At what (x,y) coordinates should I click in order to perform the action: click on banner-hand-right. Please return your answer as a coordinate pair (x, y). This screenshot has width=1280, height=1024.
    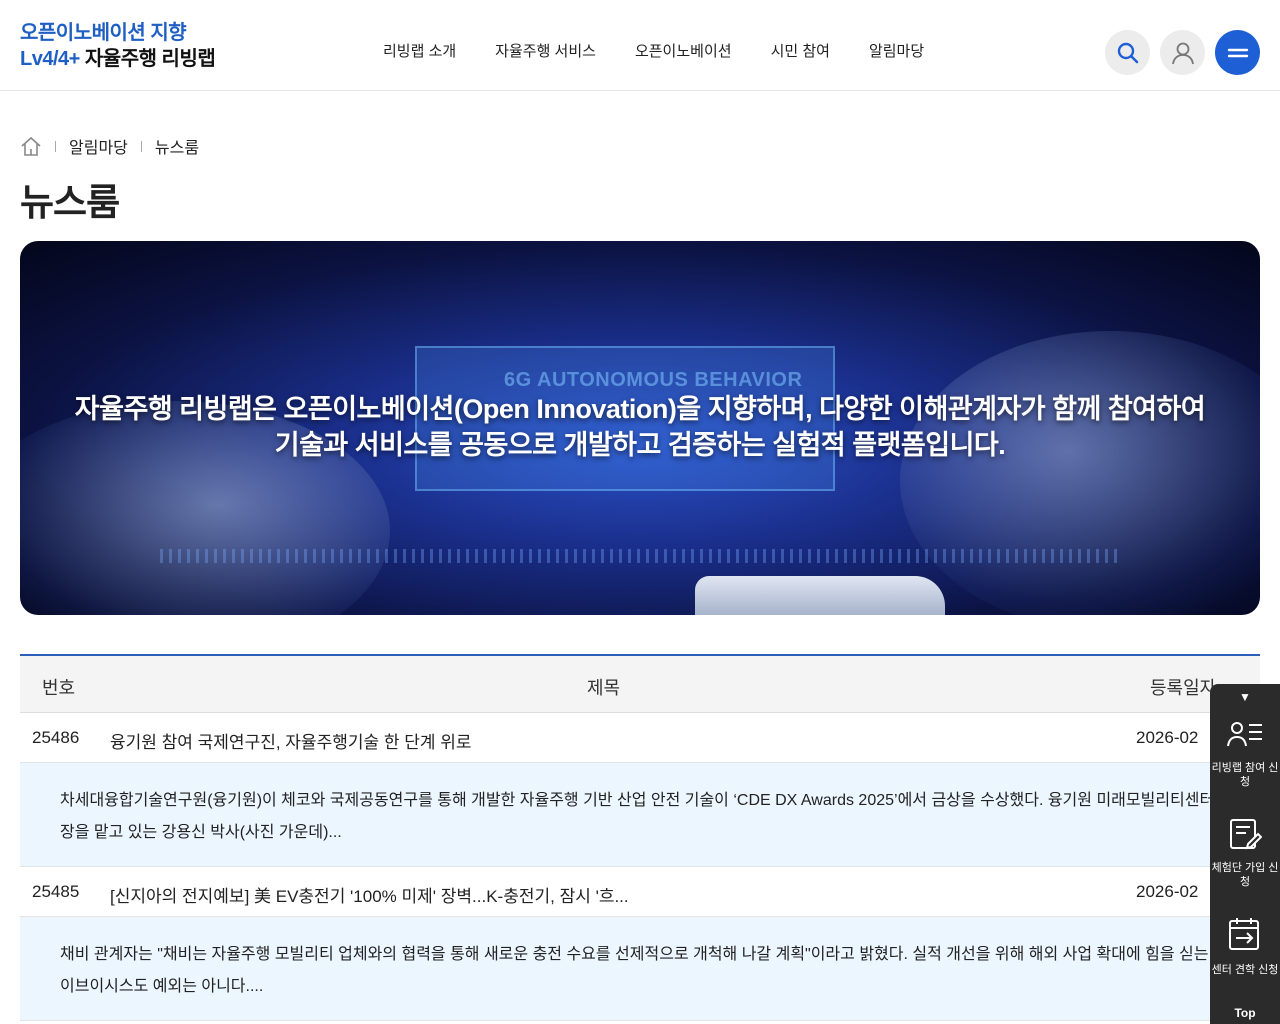
    Looking at the image, I should click on (1080, 473).